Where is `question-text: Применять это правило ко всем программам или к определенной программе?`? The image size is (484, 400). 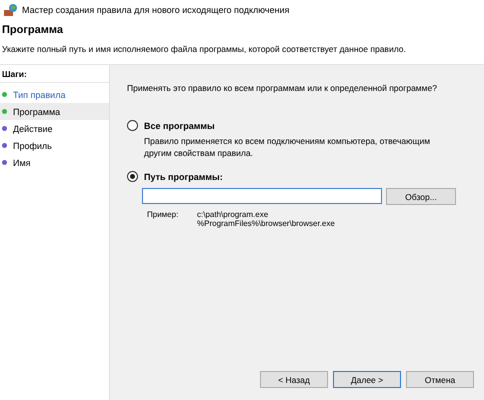
question-text: Применять это правило ко всем программам или к определенной программе? is located at coordinates (282, 88).